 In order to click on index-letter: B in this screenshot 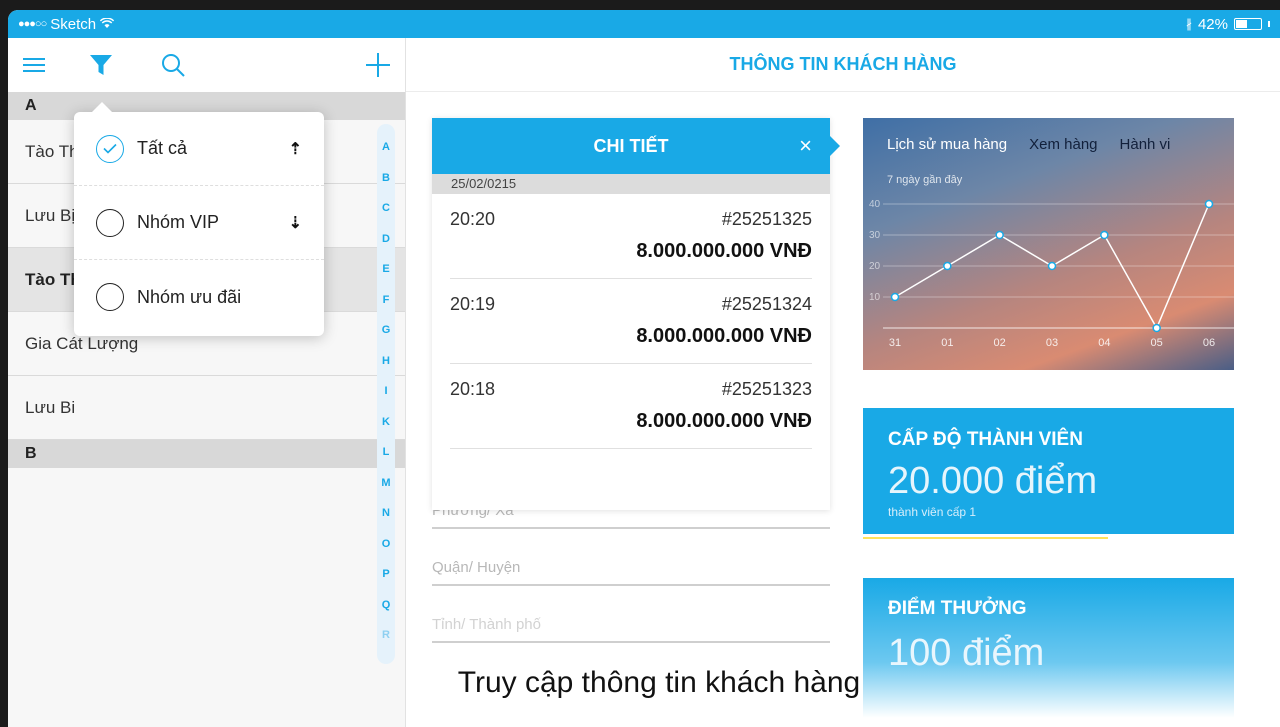, I will do `click(386, 178)`.